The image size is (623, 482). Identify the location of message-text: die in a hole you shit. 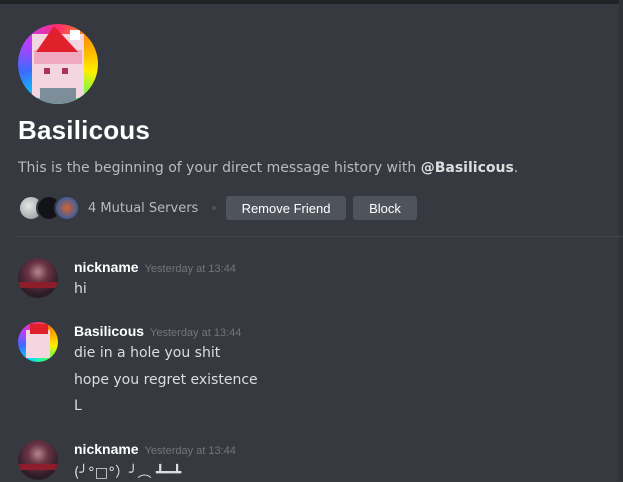
(147, 353).